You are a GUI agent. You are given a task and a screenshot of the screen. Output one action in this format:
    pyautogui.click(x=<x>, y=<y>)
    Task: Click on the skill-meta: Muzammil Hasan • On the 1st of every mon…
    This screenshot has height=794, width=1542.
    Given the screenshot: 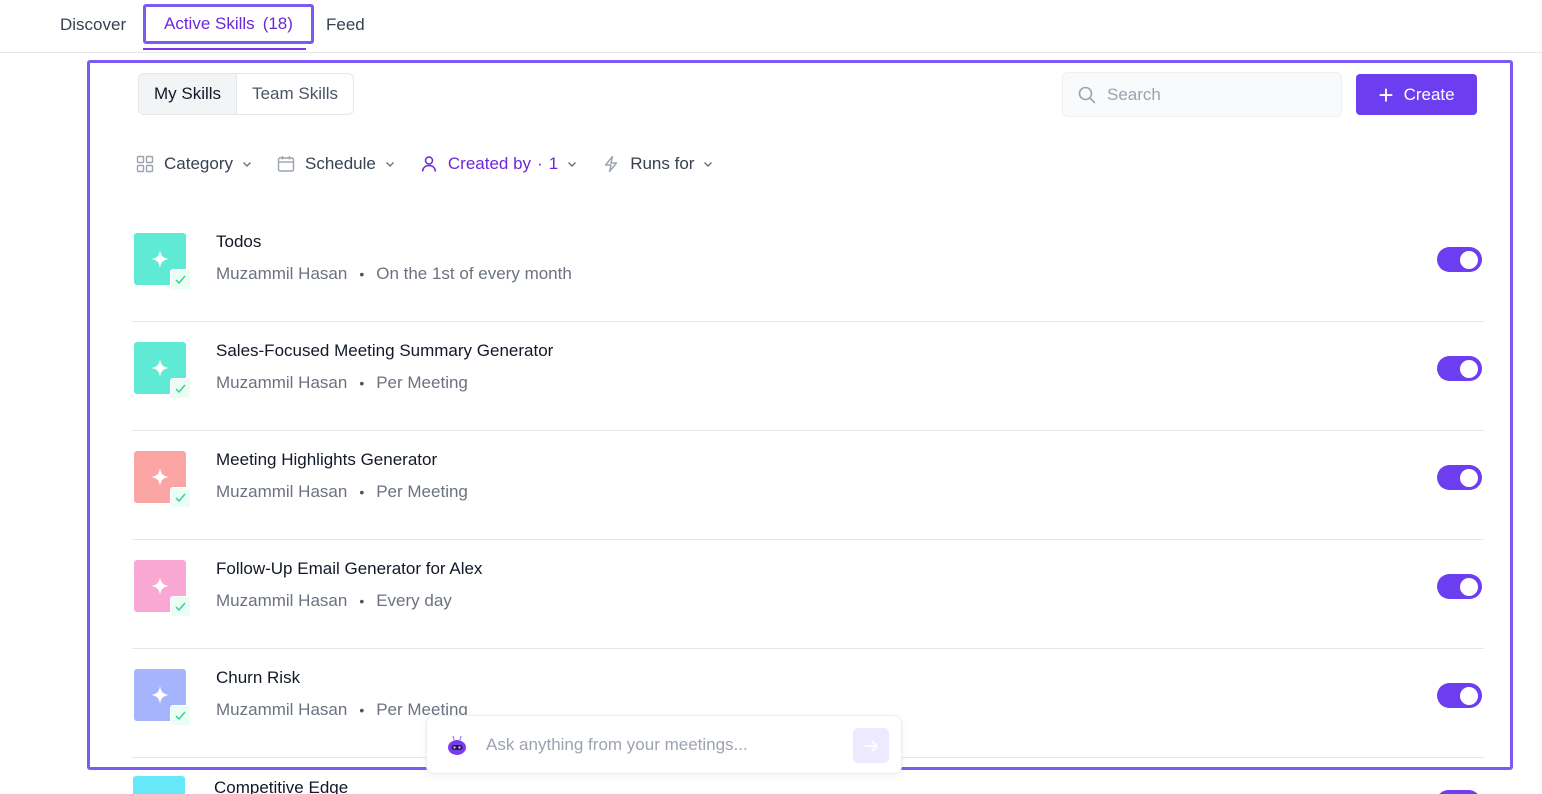 What is the action you would take?
    pyautogui.click(x=394, y=274)
    